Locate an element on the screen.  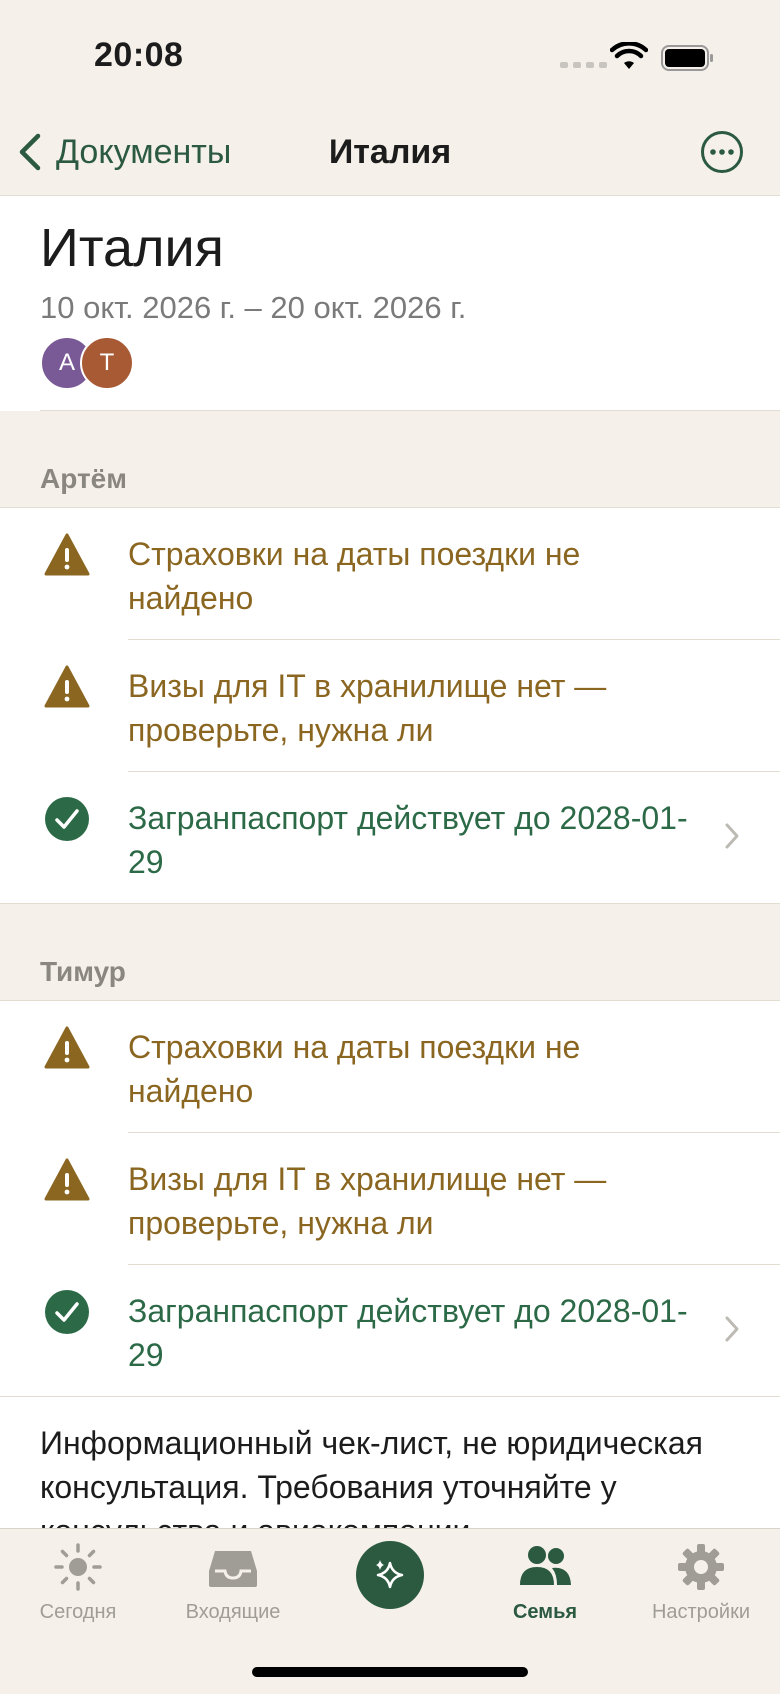
gear-icon is located at coordinates (701, 1567).